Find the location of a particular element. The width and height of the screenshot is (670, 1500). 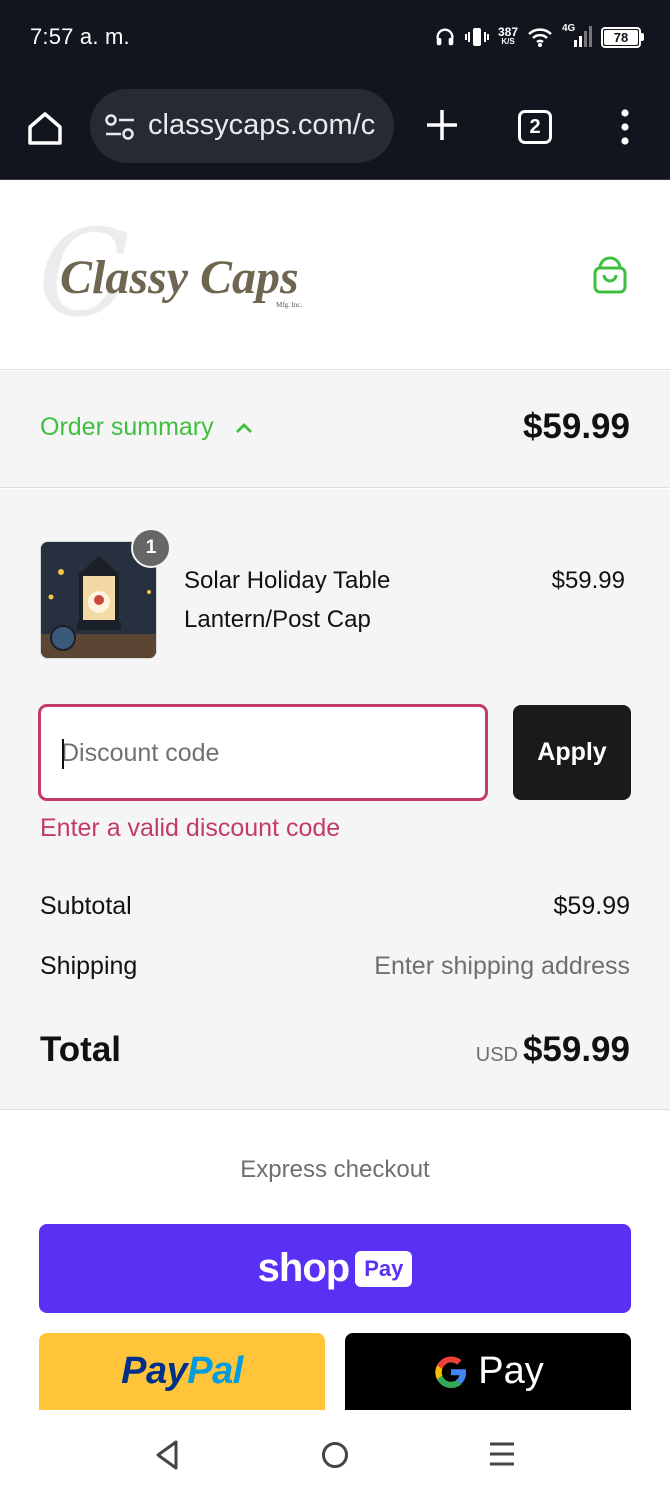

discount-code-input is located at coordinates (261, 753).